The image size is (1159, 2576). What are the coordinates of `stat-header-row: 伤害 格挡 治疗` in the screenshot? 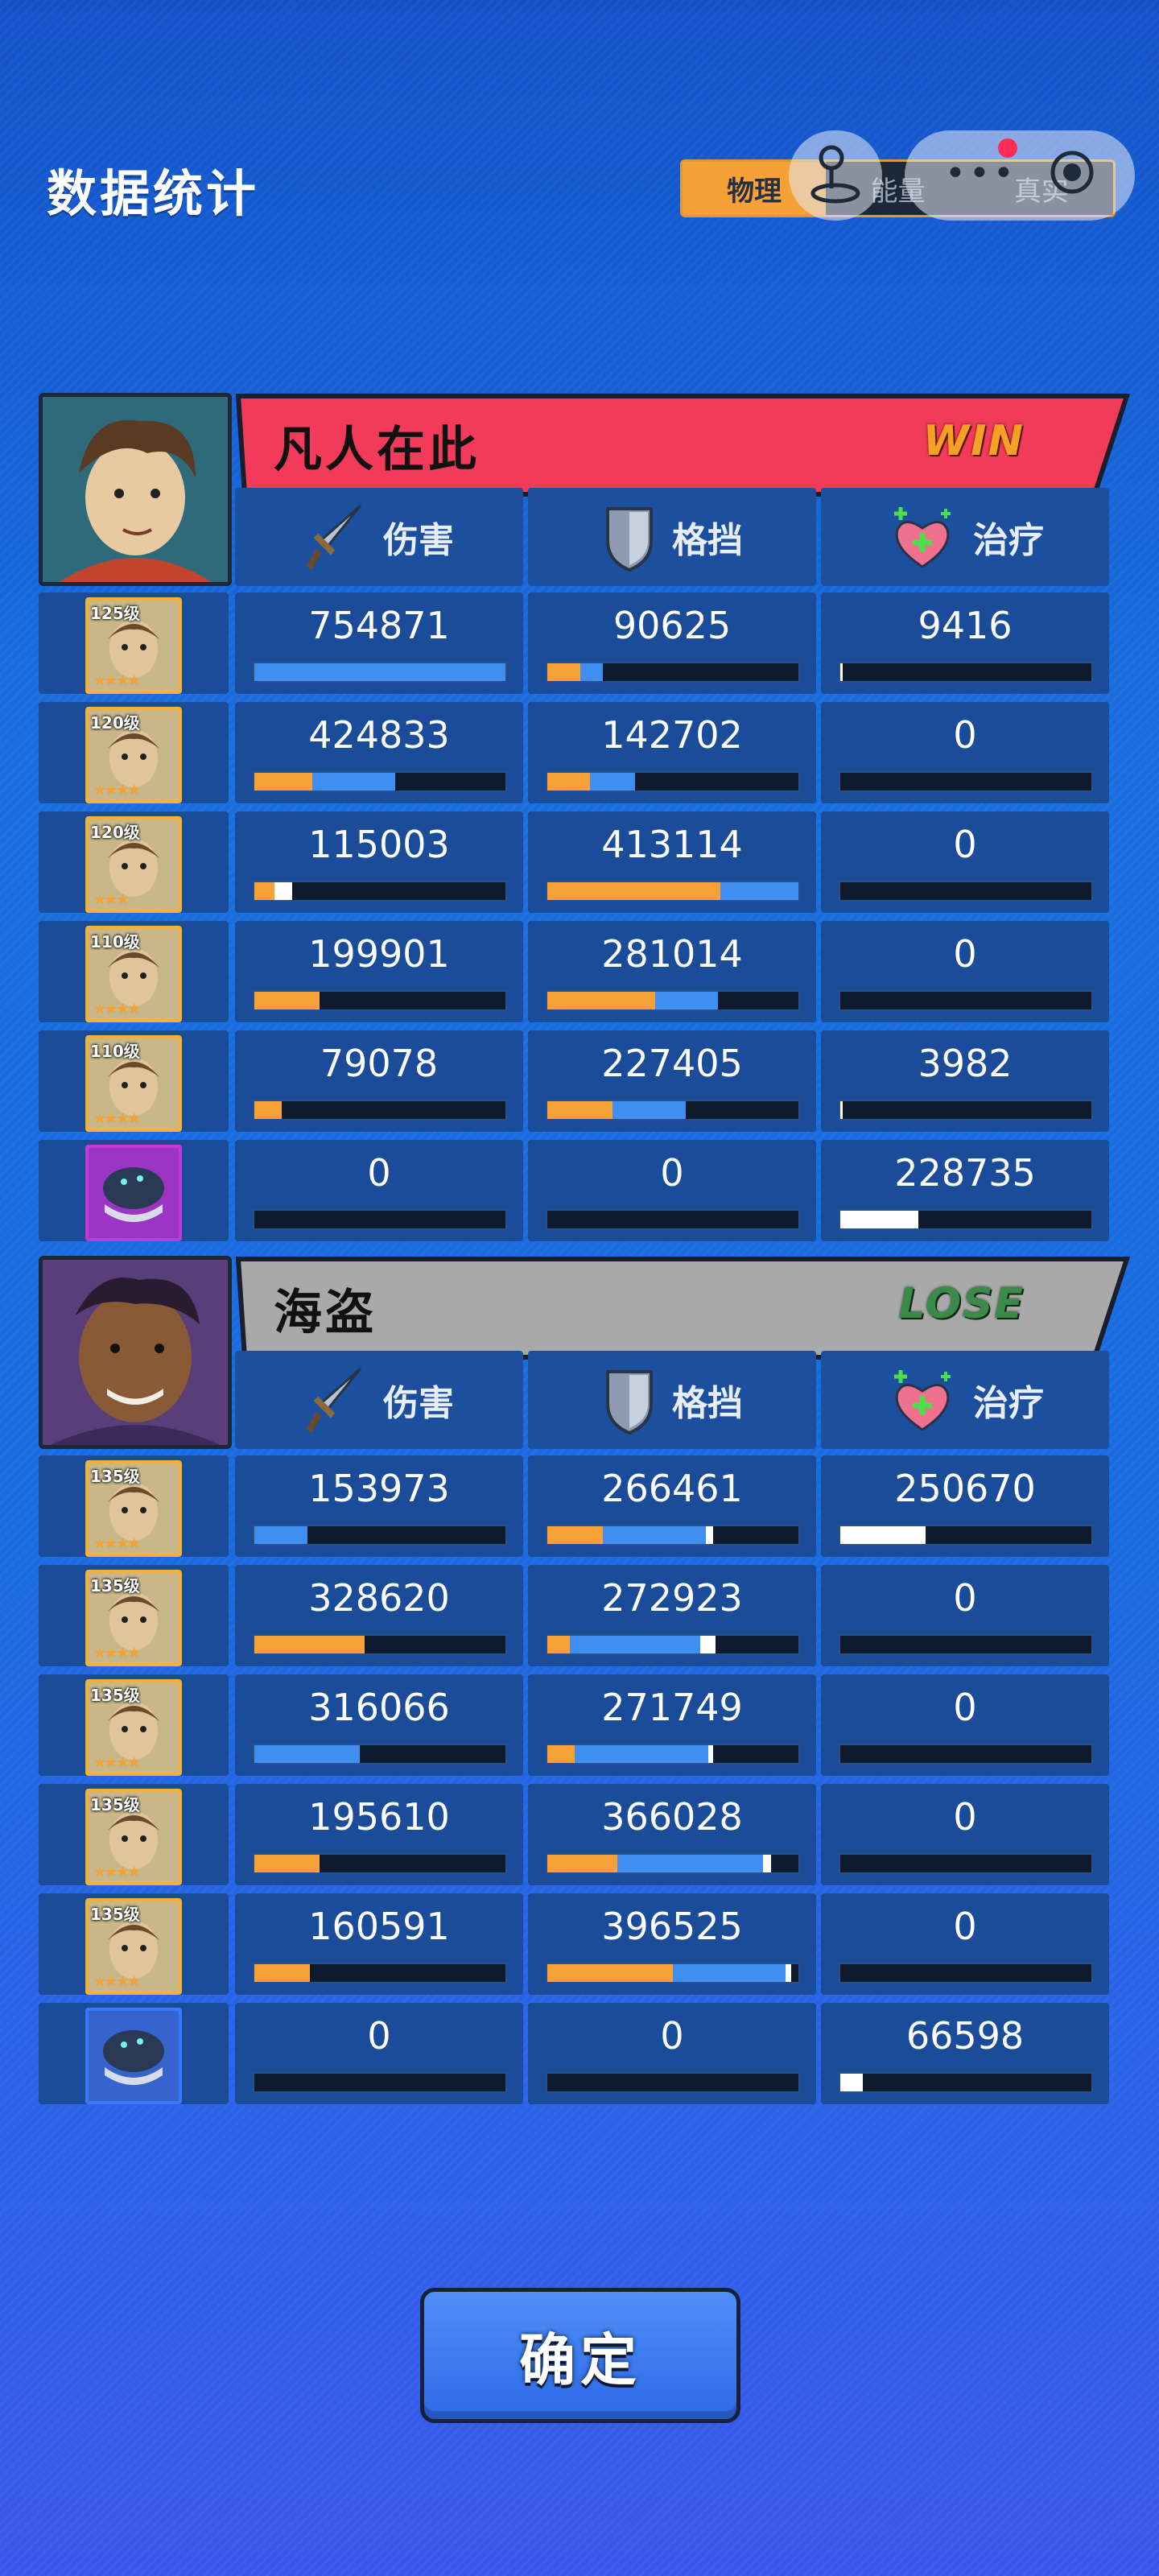 It's located at (672, 537).